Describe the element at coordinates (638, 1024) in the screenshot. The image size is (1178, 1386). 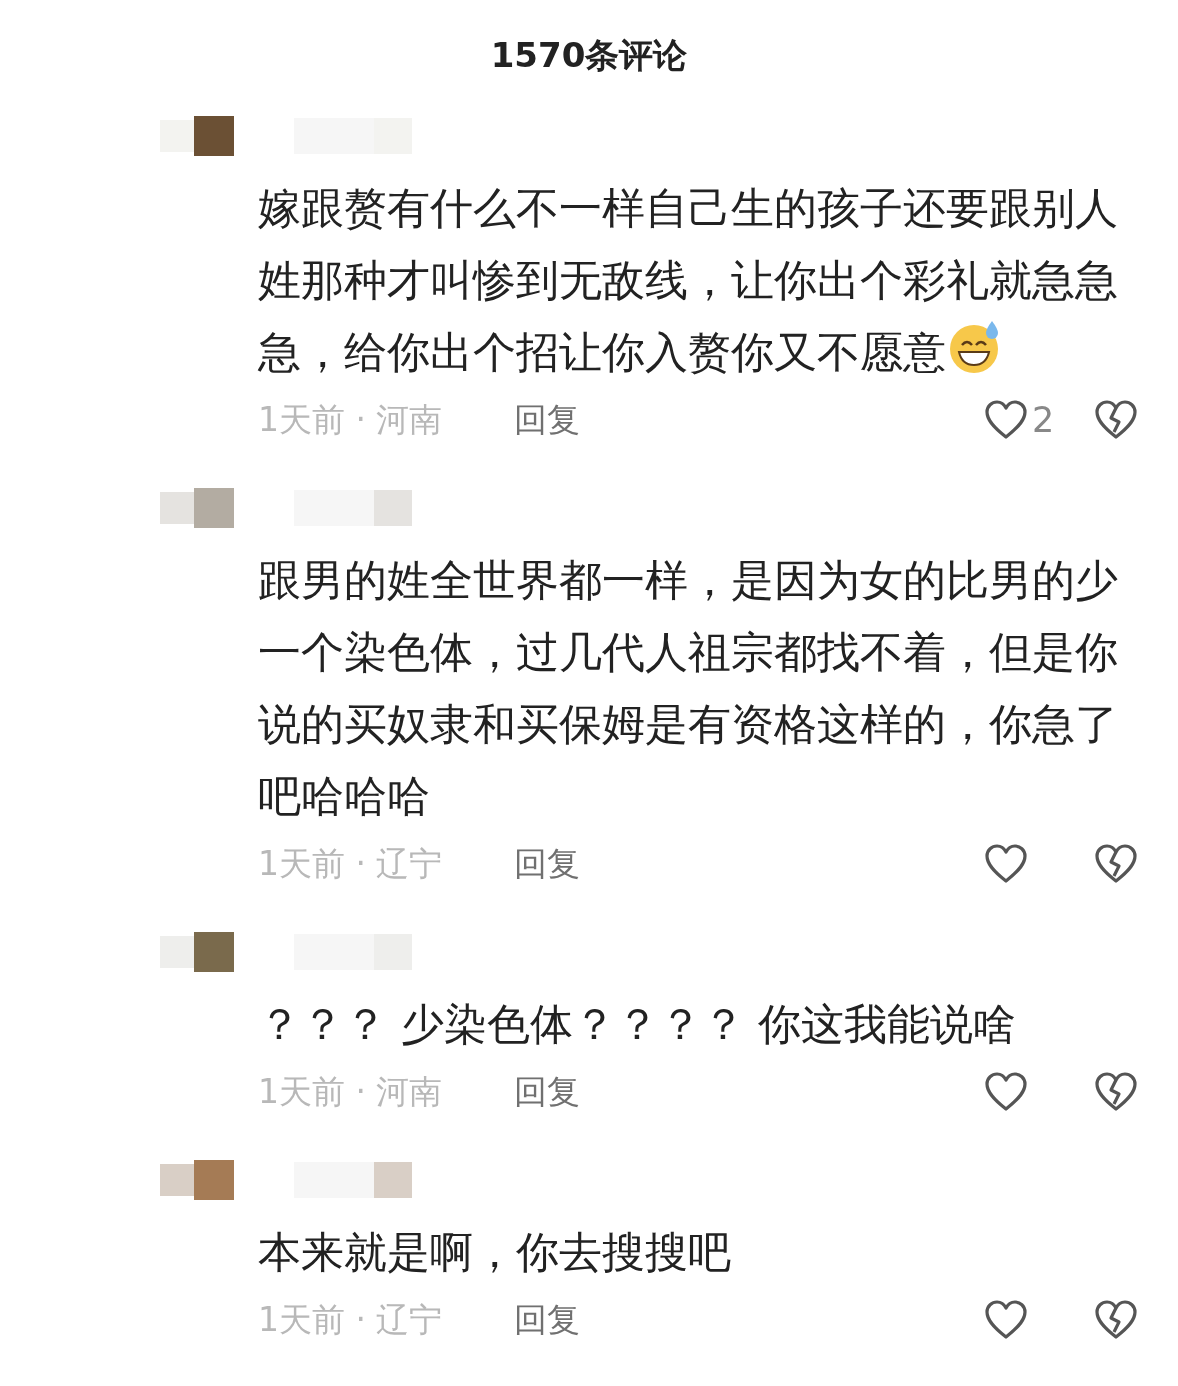
I see `comment-text: ？？？ 少染色体？？？？ 你这我能说啥` at that location.